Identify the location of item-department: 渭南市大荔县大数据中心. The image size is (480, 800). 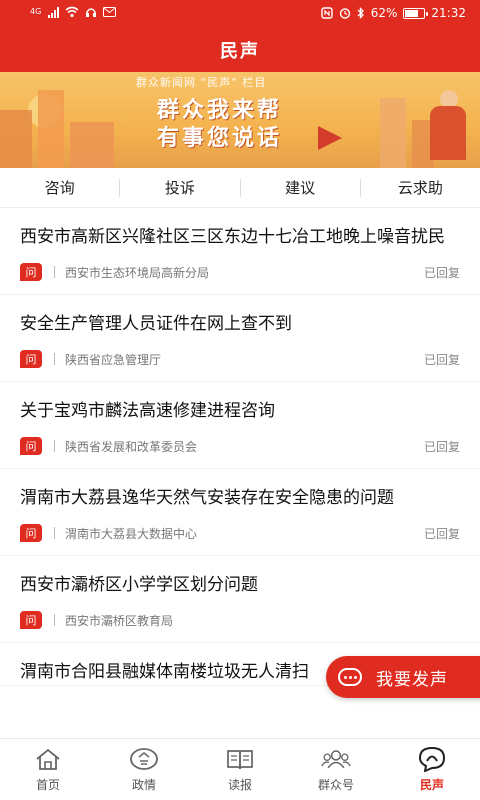
(131, 533).